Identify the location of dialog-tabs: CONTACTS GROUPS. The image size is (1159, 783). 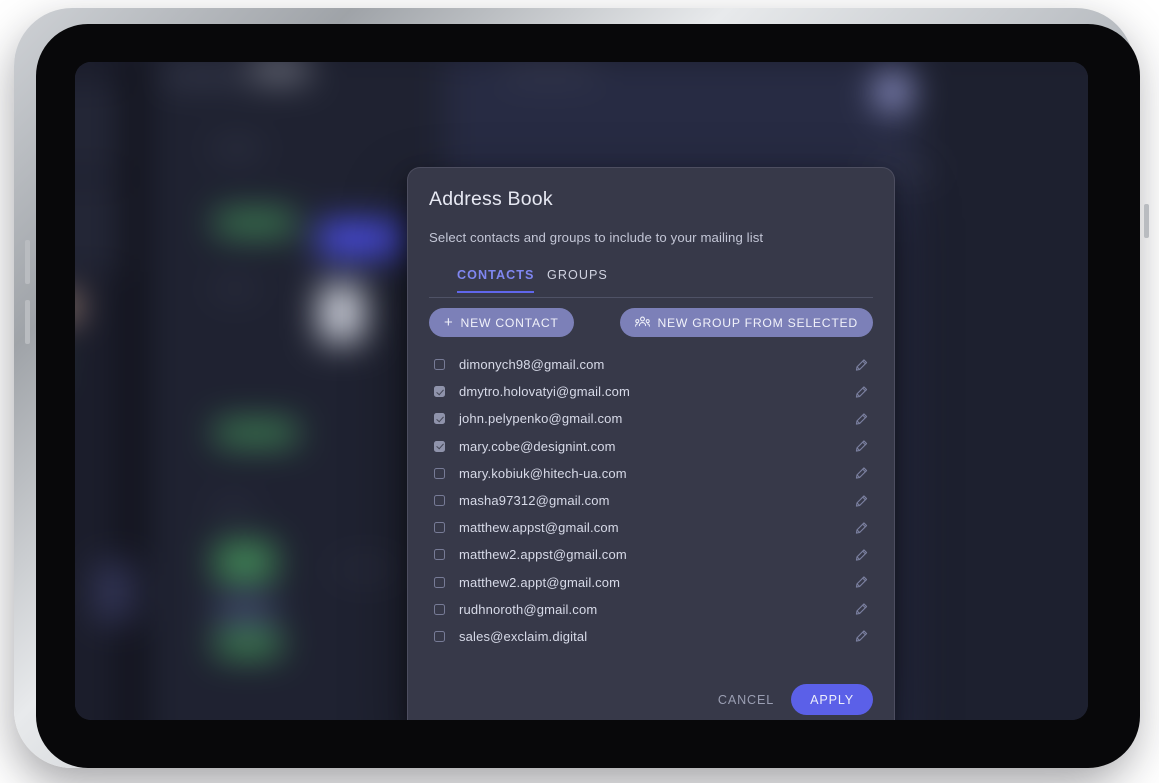
(651, 283).